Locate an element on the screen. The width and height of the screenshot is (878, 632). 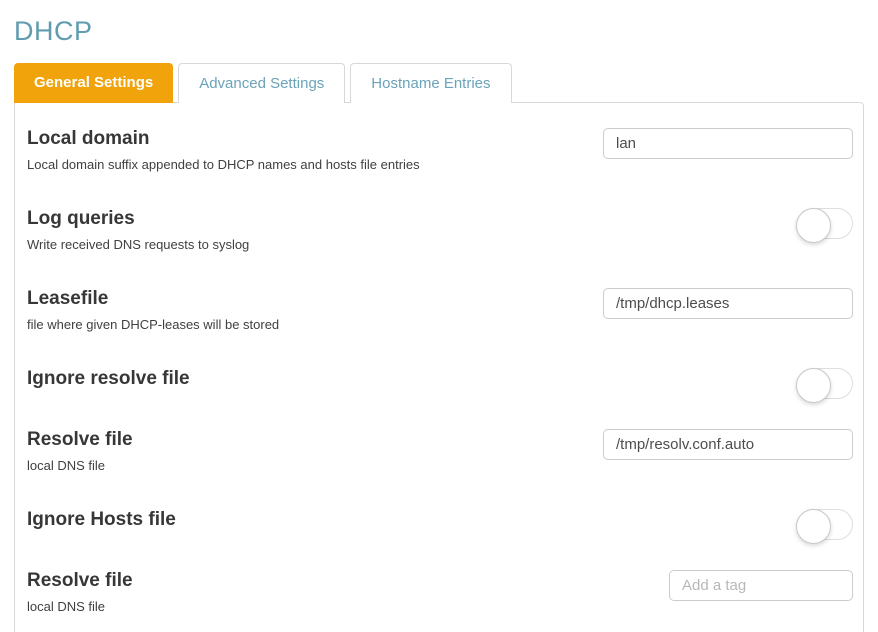
page-title: DHCP is located at coordinates (53, 31).